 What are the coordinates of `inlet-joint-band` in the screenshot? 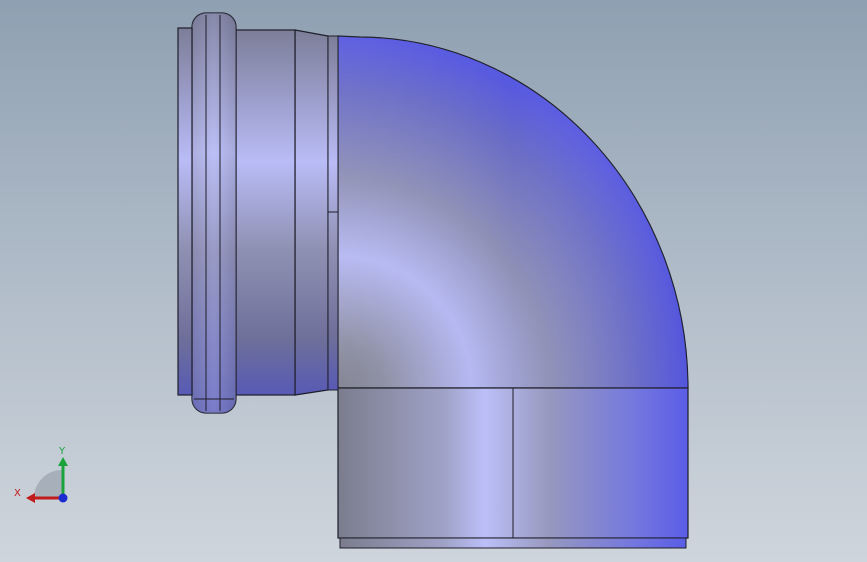 It's located at (333, 213).